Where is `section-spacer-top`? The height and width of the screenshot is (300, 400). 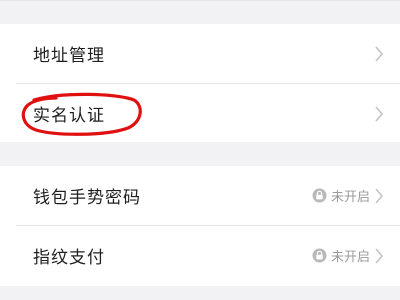 section-spacer-top is located at coordinates (200, 12).